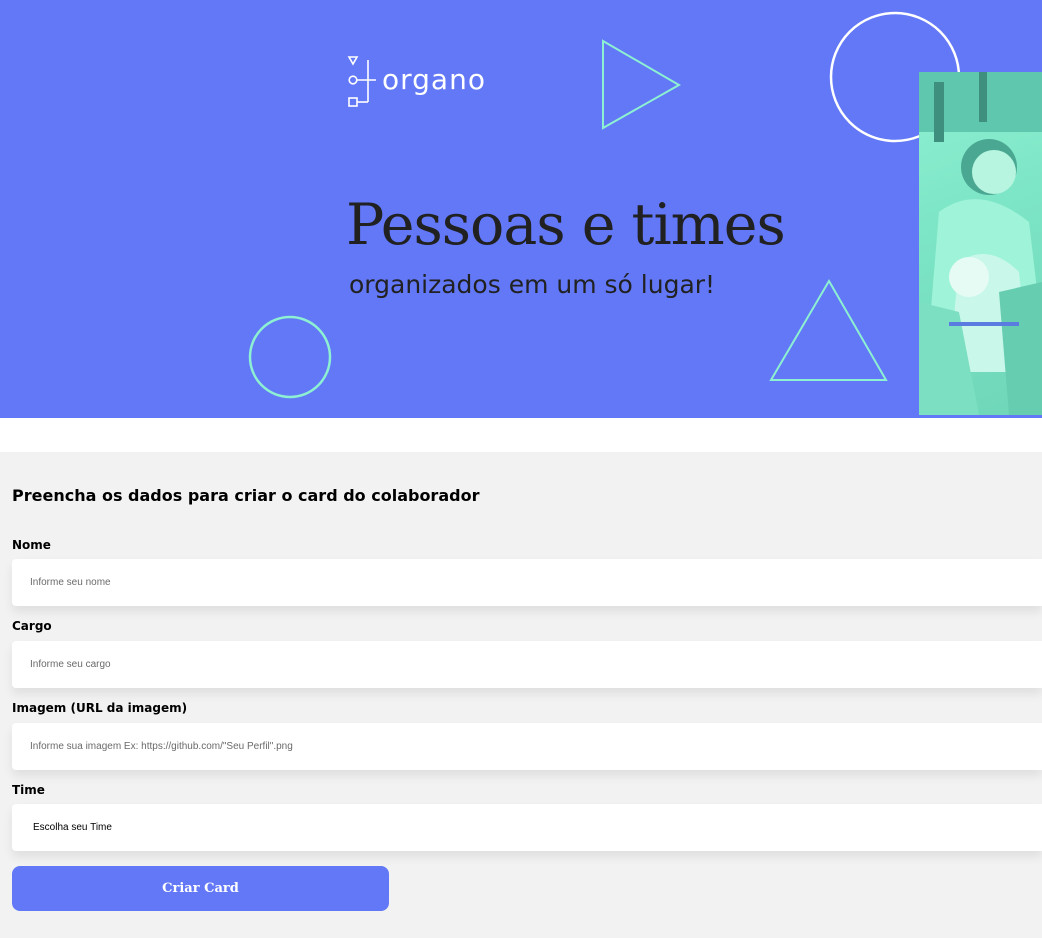 This screenshot has width=1042, height=938. I want to click on role-label: Cargo, so click(32, 626).